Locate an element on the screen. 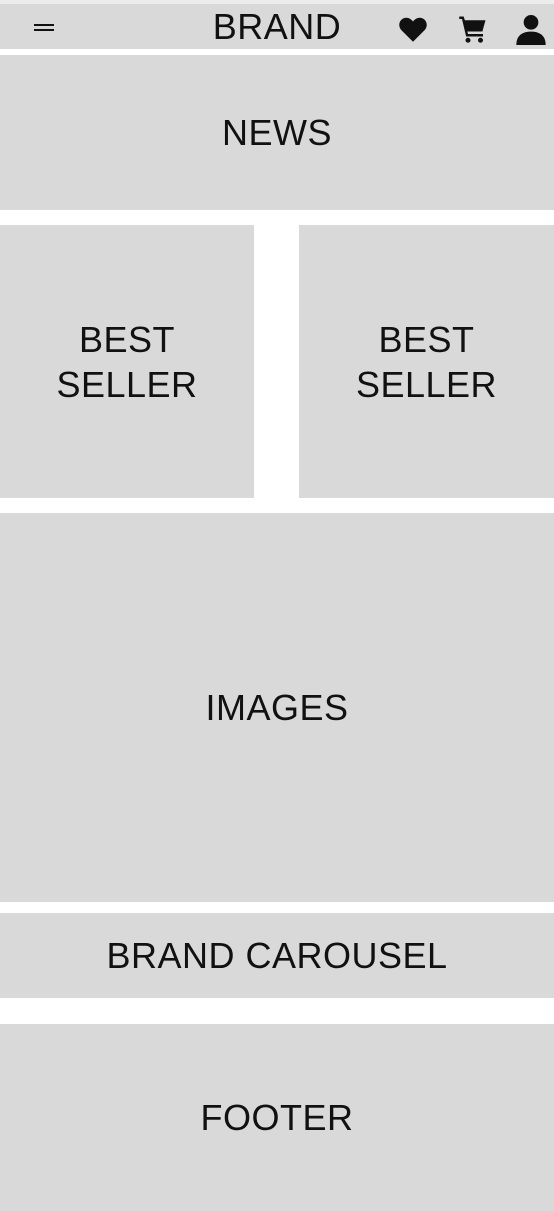  brand-carousel-label: BRAND CAROUSEL is located at coordinates (277, 955).